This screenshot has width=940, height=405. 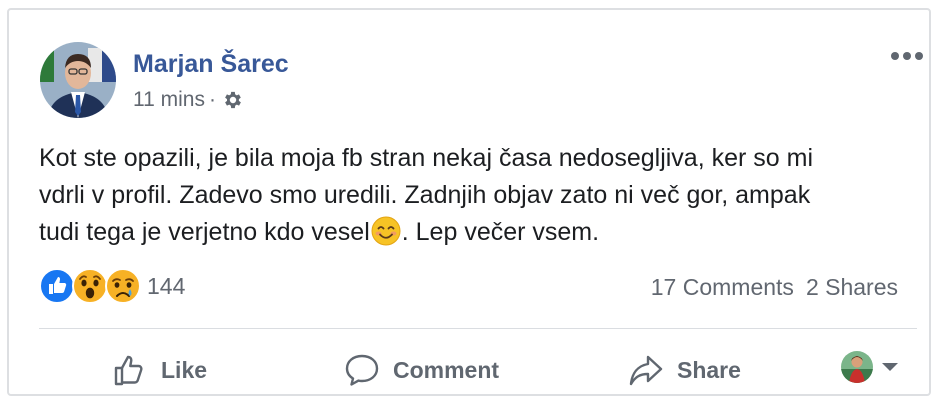 I want to click on post-as-selector, so click(x=870, y=367).